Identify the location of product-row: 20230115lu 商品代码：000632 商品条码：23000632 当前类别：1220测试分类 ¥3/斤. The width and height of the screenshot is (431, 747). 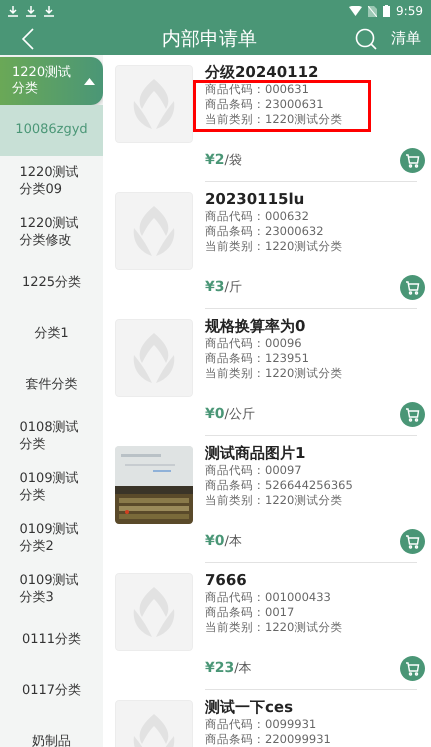
(273, 245).